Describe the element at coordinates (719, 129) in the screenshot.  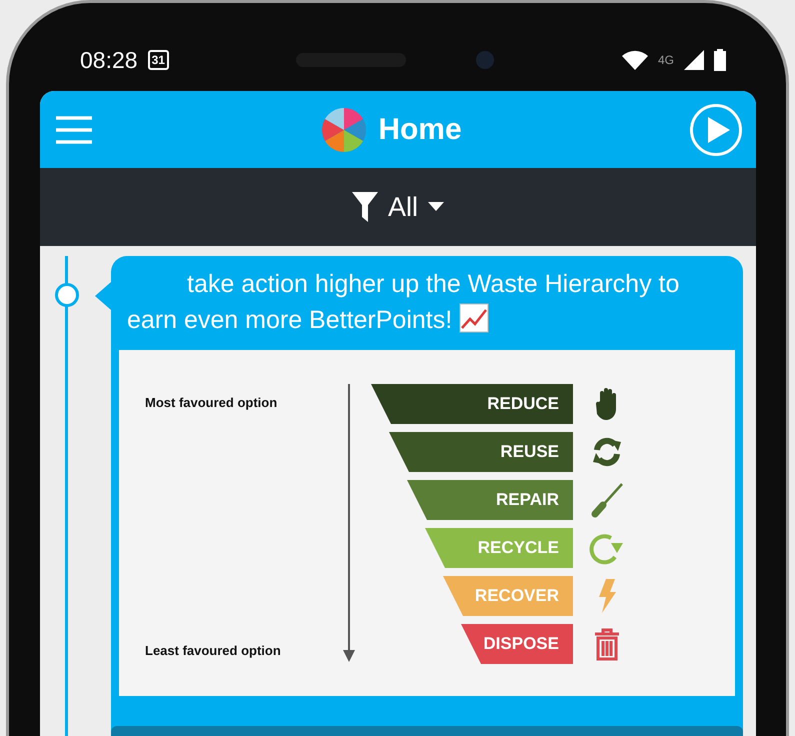
I see `play-icon` at that location.